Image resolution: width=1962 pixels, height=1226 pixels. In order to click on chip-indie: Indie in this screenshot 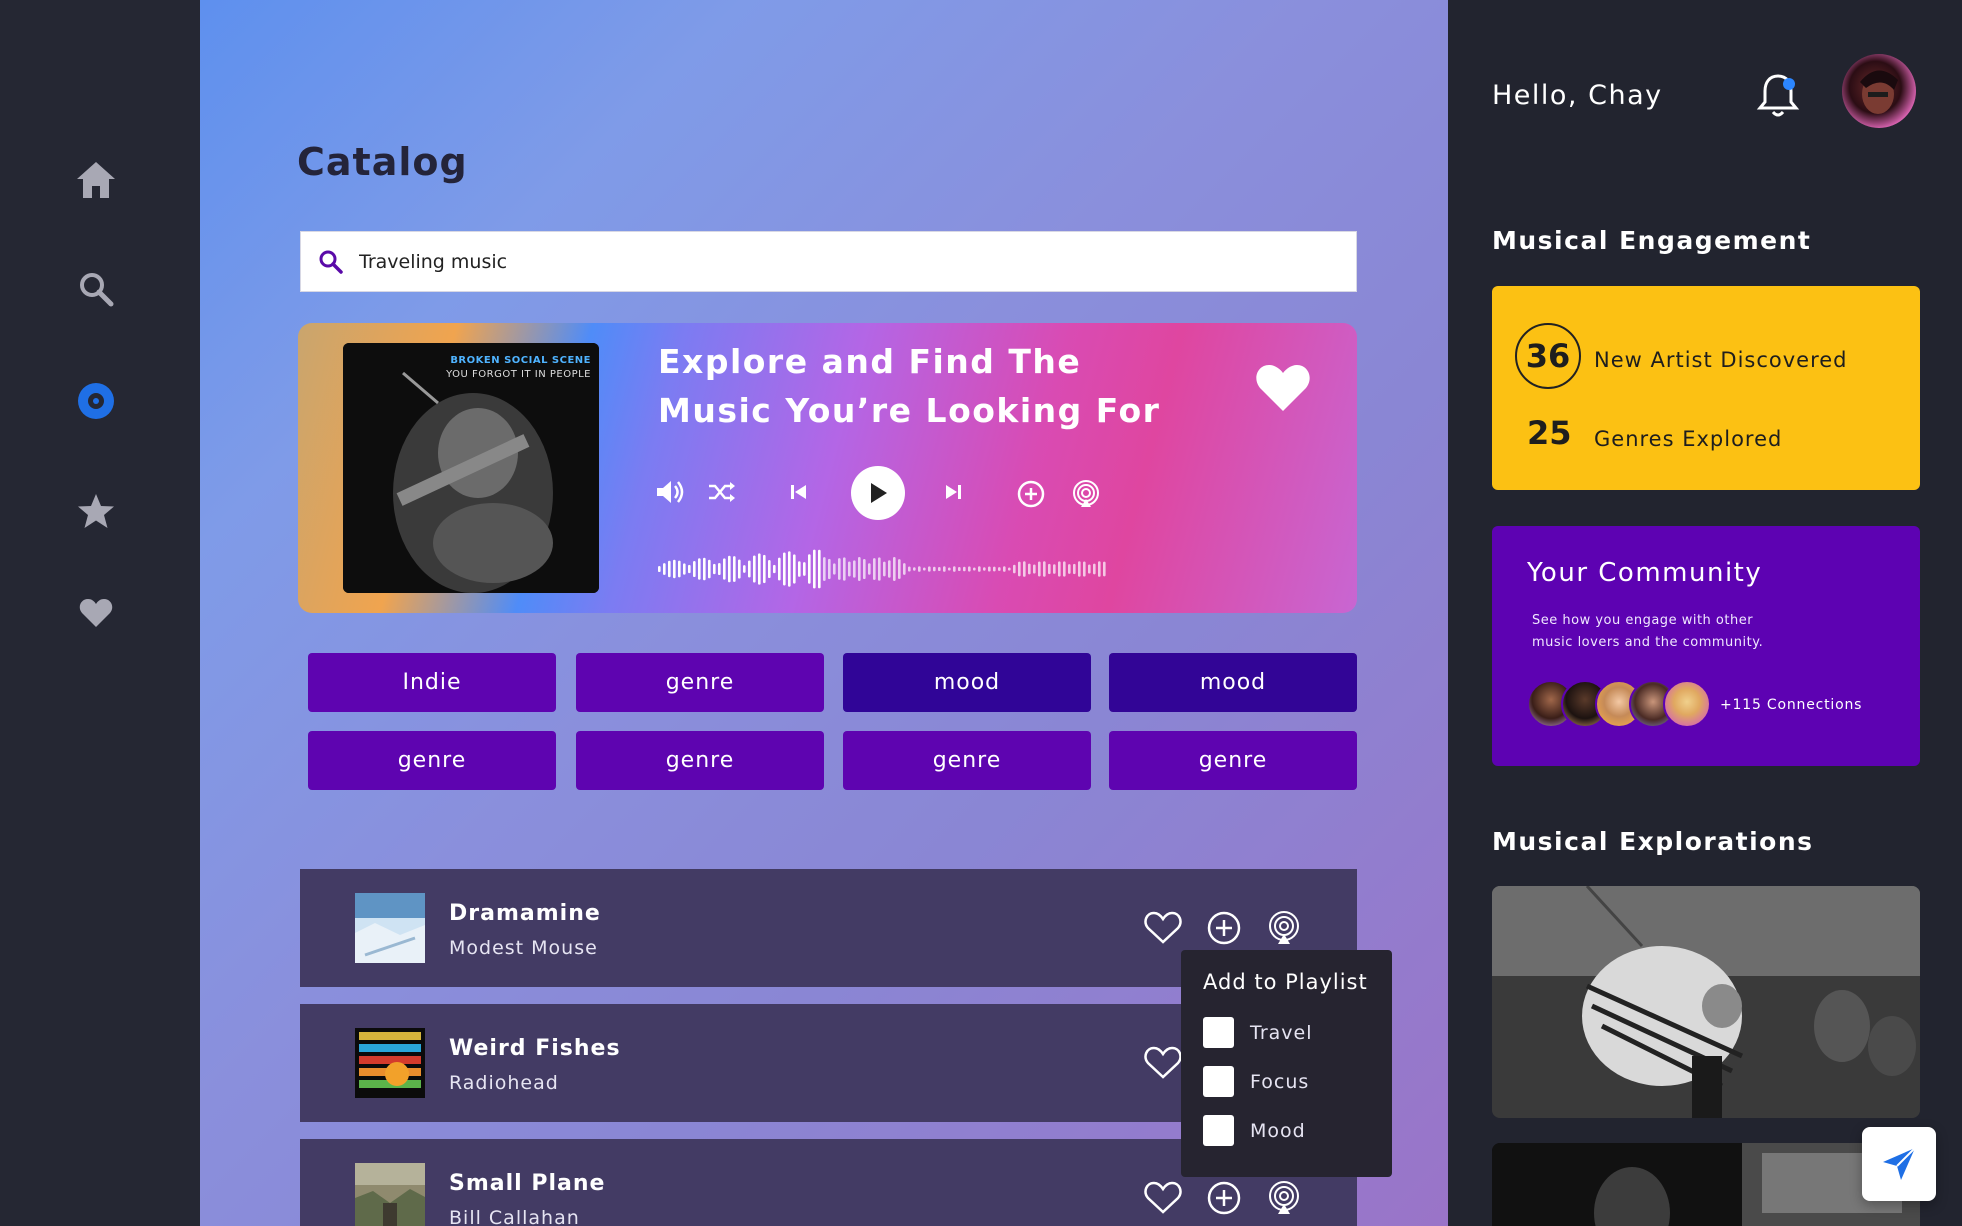, I will do `click(432, 682)`.